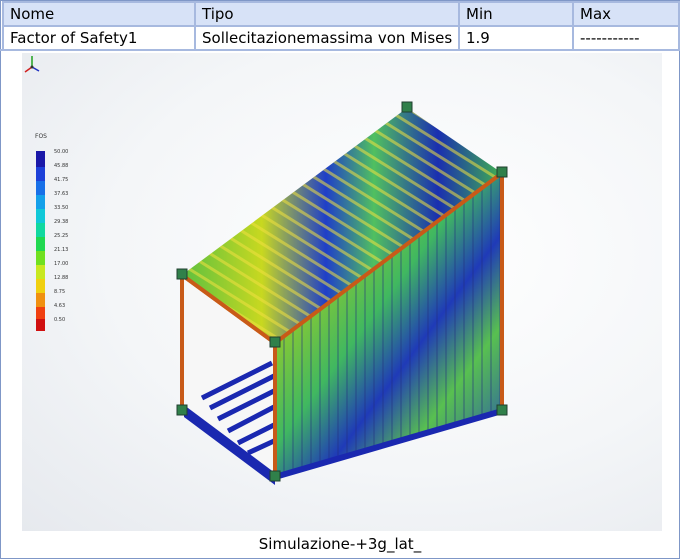 This screenshot has height=559, width=680. Describe the element at coordinates (61, 152) in the screenshot. I see `legend-tick: 50.00` at that location.